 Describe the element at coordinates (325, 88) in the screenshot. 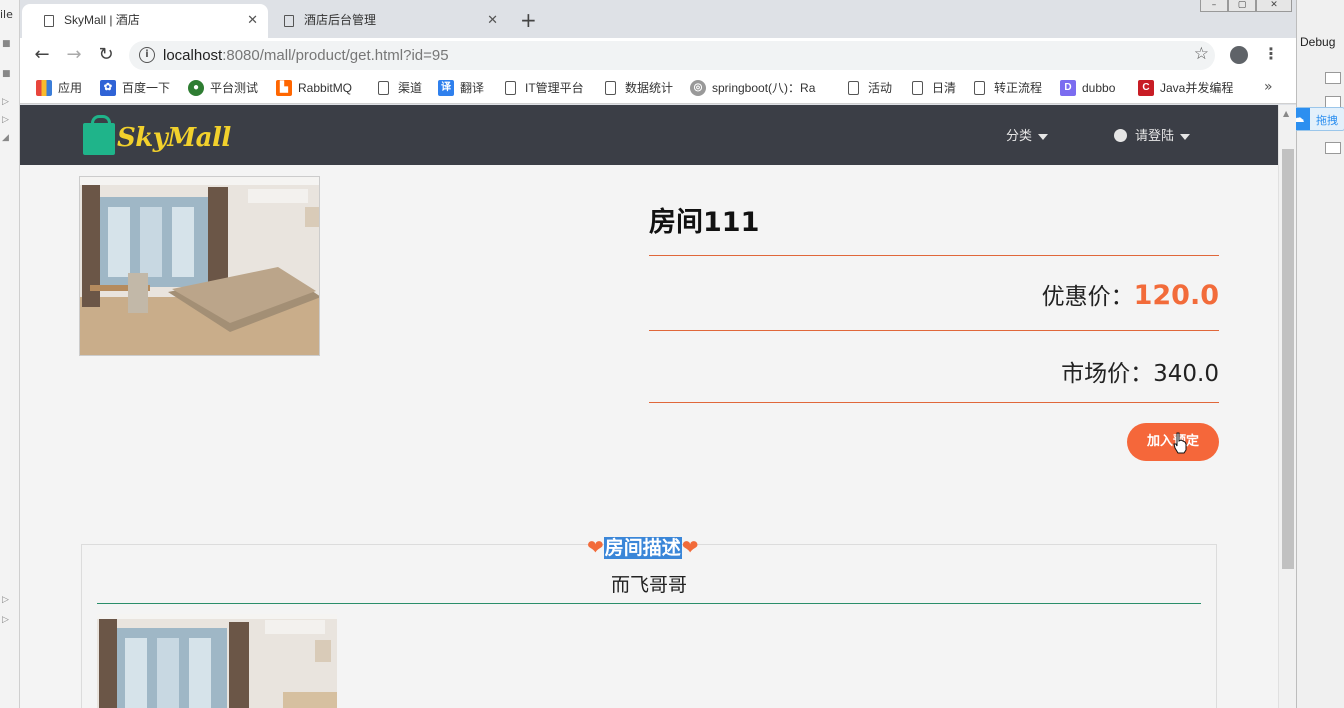

I see `bookmark-label: RabbitMQ` at that location.